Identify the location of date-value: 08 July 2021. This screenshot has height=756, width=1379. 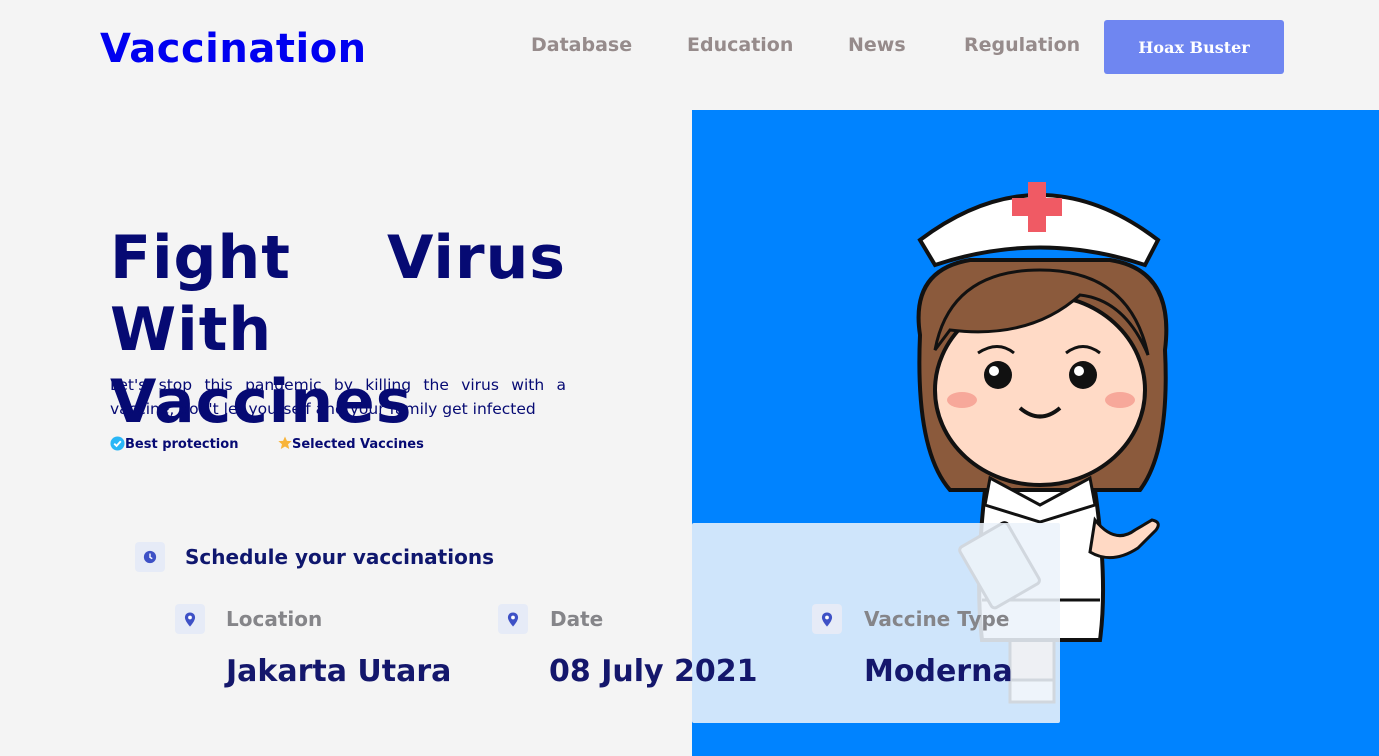
(653, 671).